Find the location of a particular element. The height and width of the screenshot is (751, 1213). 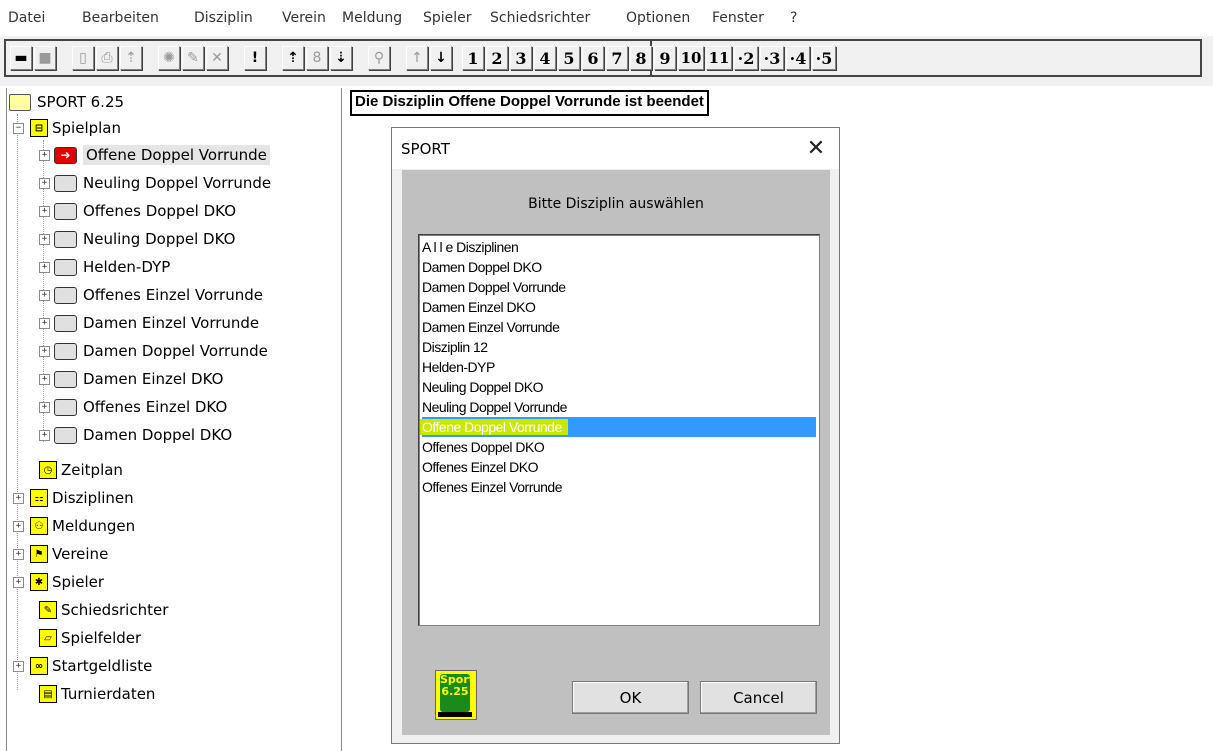

open-folder-icon: ▬ is located at coordinates (21, 58).